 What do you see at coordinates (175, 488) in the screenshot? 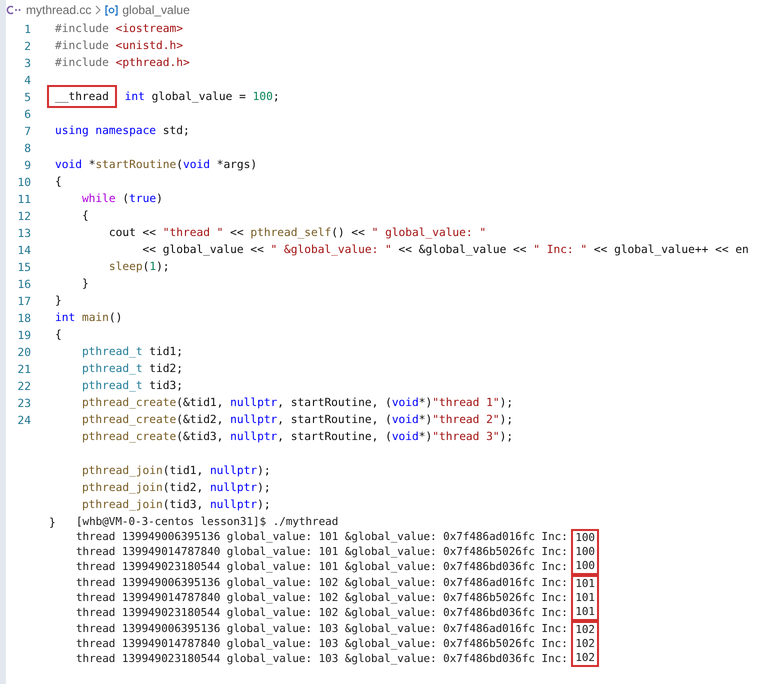
I see `code-line: pthread_join(tid2, nullptr);` at bounding box center [175, 488].